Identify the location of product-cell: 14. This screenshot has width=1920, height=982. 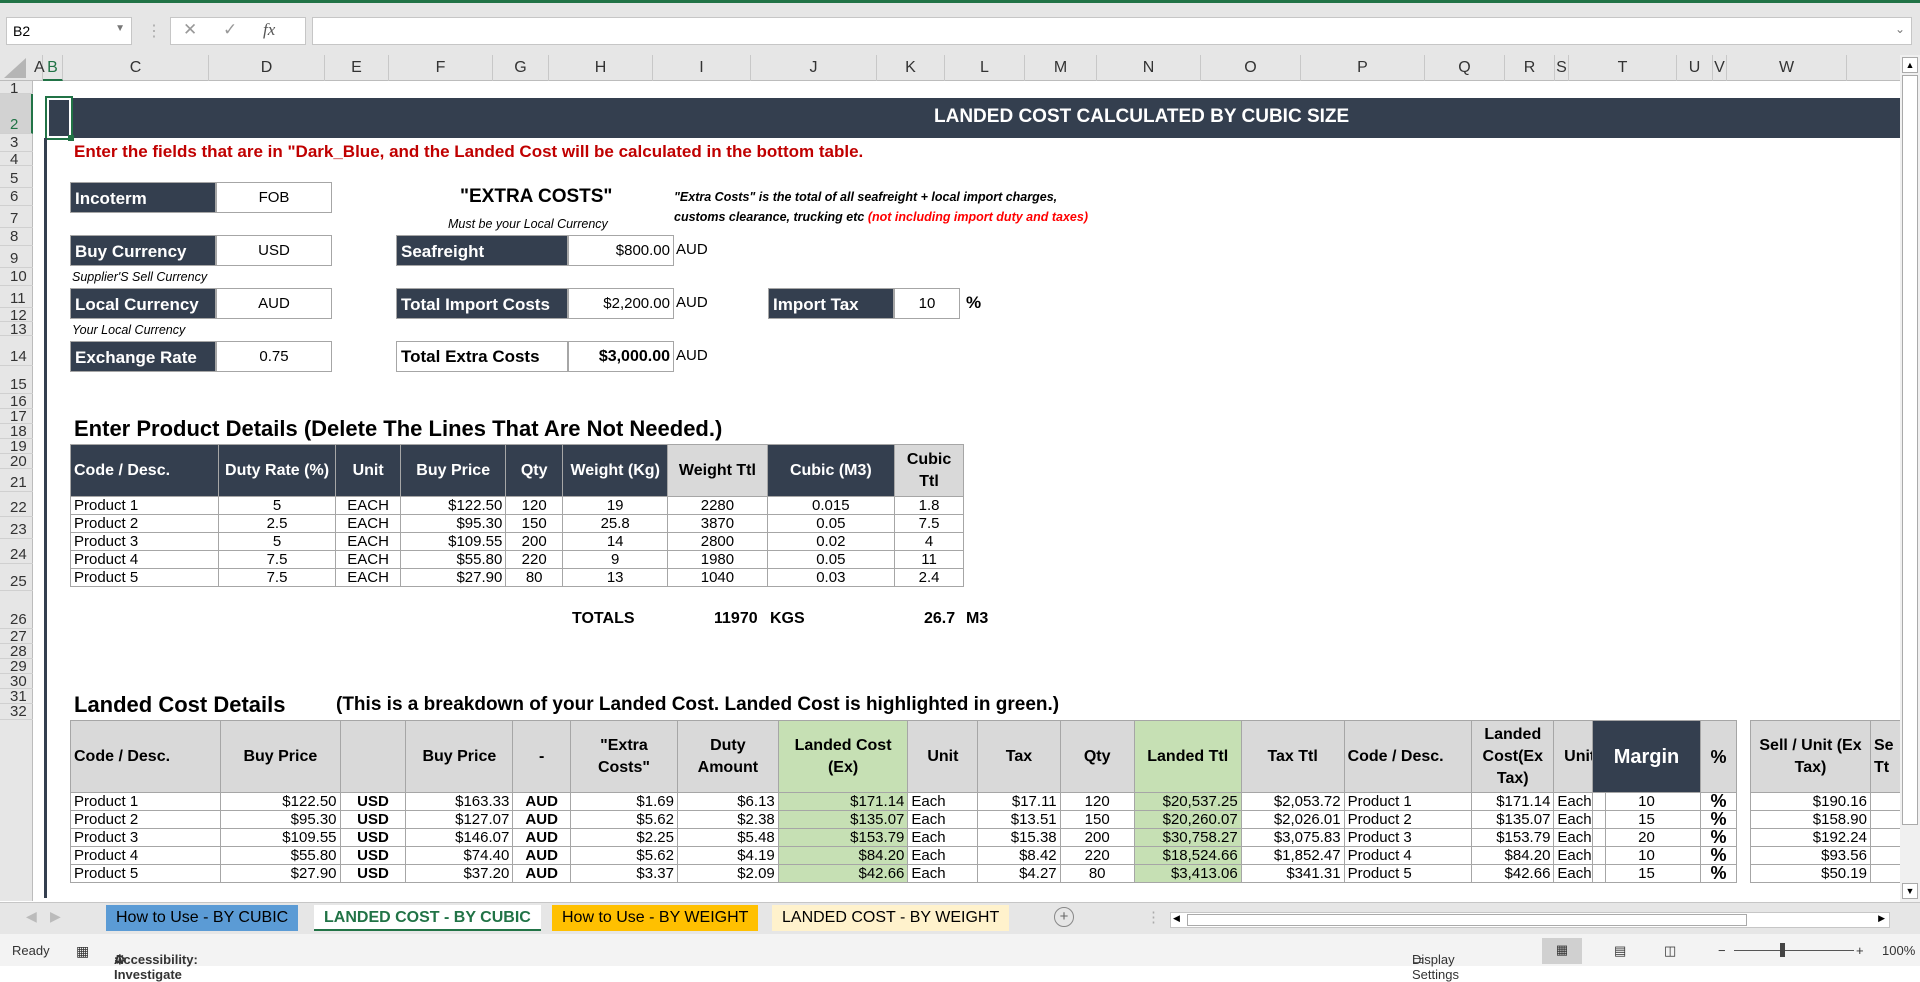
(615, 541).